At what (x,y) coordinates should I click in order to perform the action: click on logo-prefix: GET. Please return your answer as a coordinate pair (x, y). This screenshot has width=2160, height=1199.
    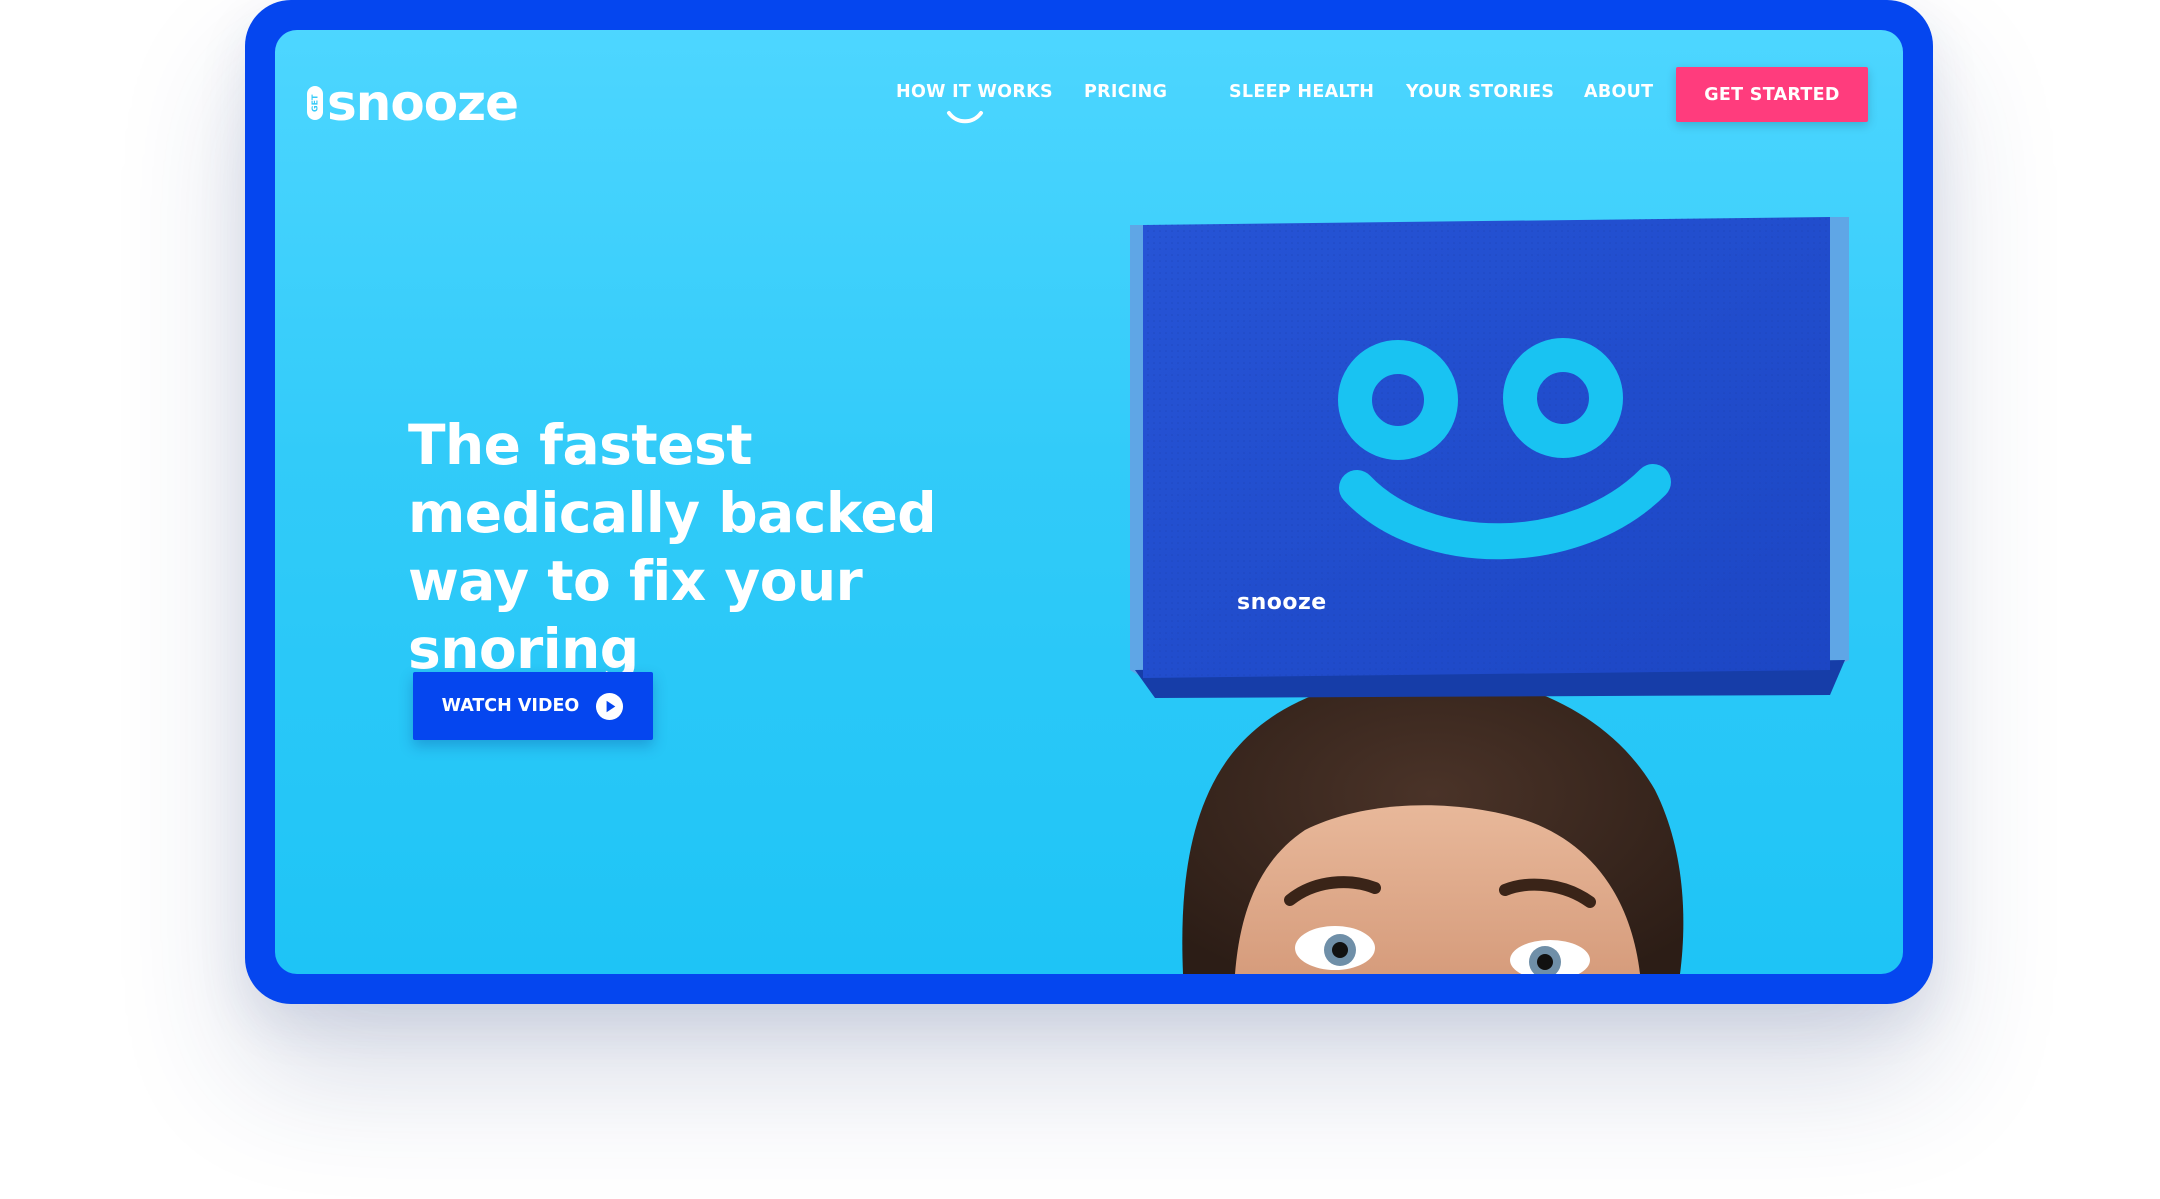
    Looking at the image, I should click on (315, 103).